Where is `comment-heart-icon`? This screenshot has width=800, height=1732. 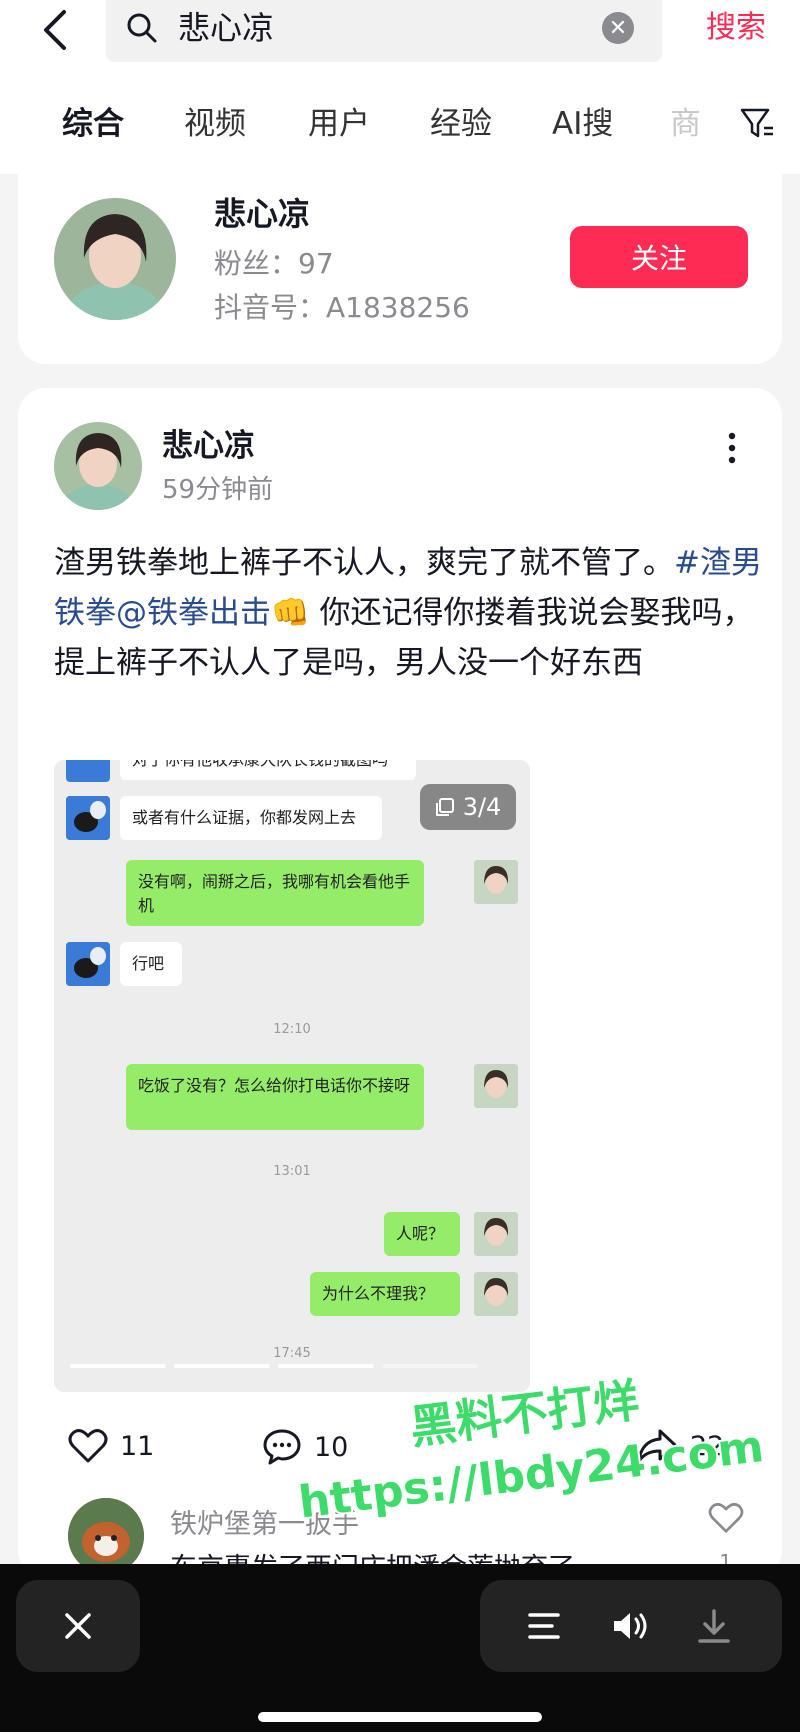 comment-heart-icon is located at coordinates (726, 1518).